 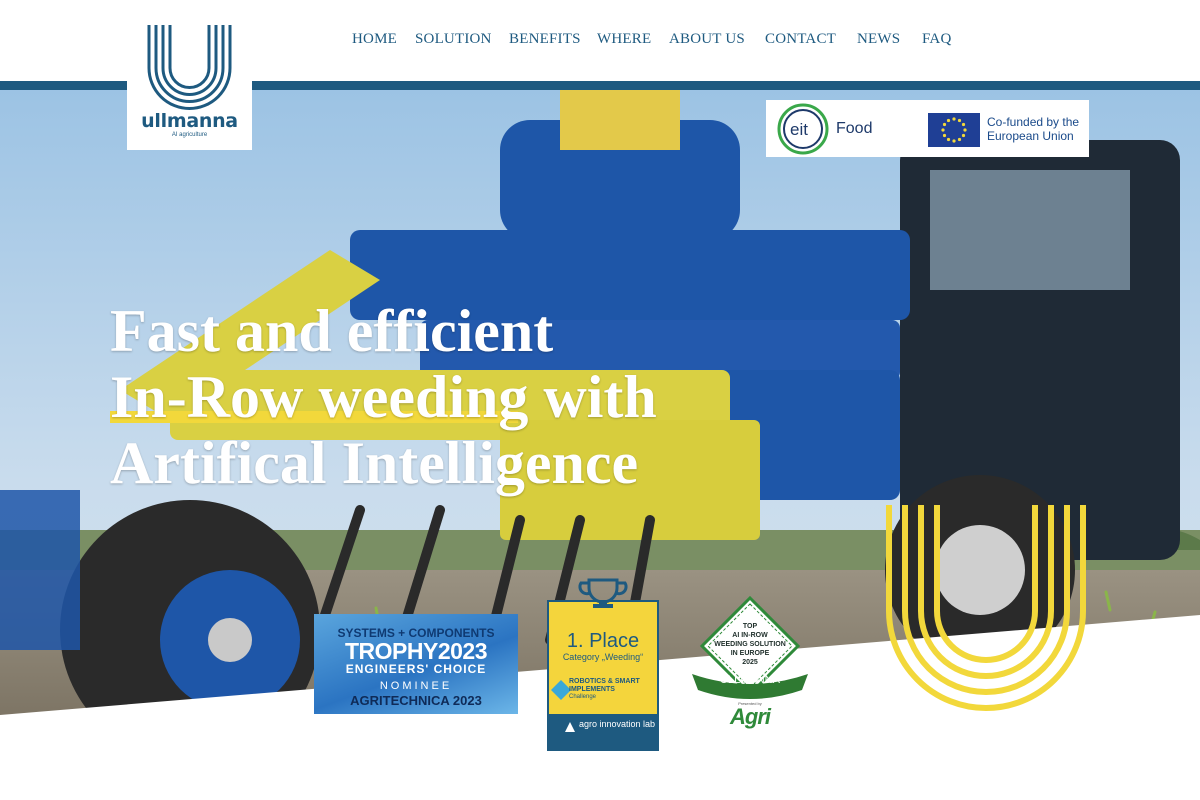 What do you see at coordinates (603, 593) in the screenshot?
I see `trophy-cup-icon` at bounding box center [603, 593].